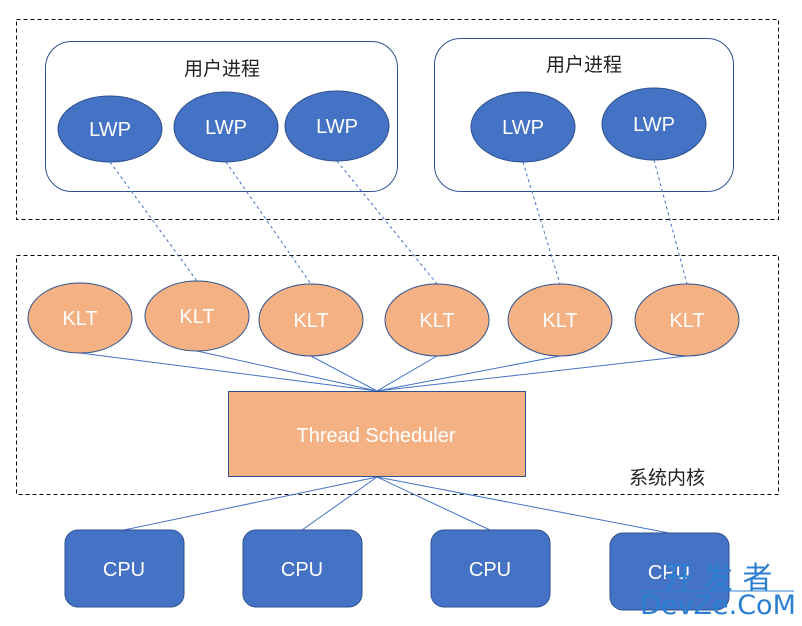 The width and height of the screenshot is (802, 626). I want to click on user-process-title-1: 用户进程, so click(222, 69).